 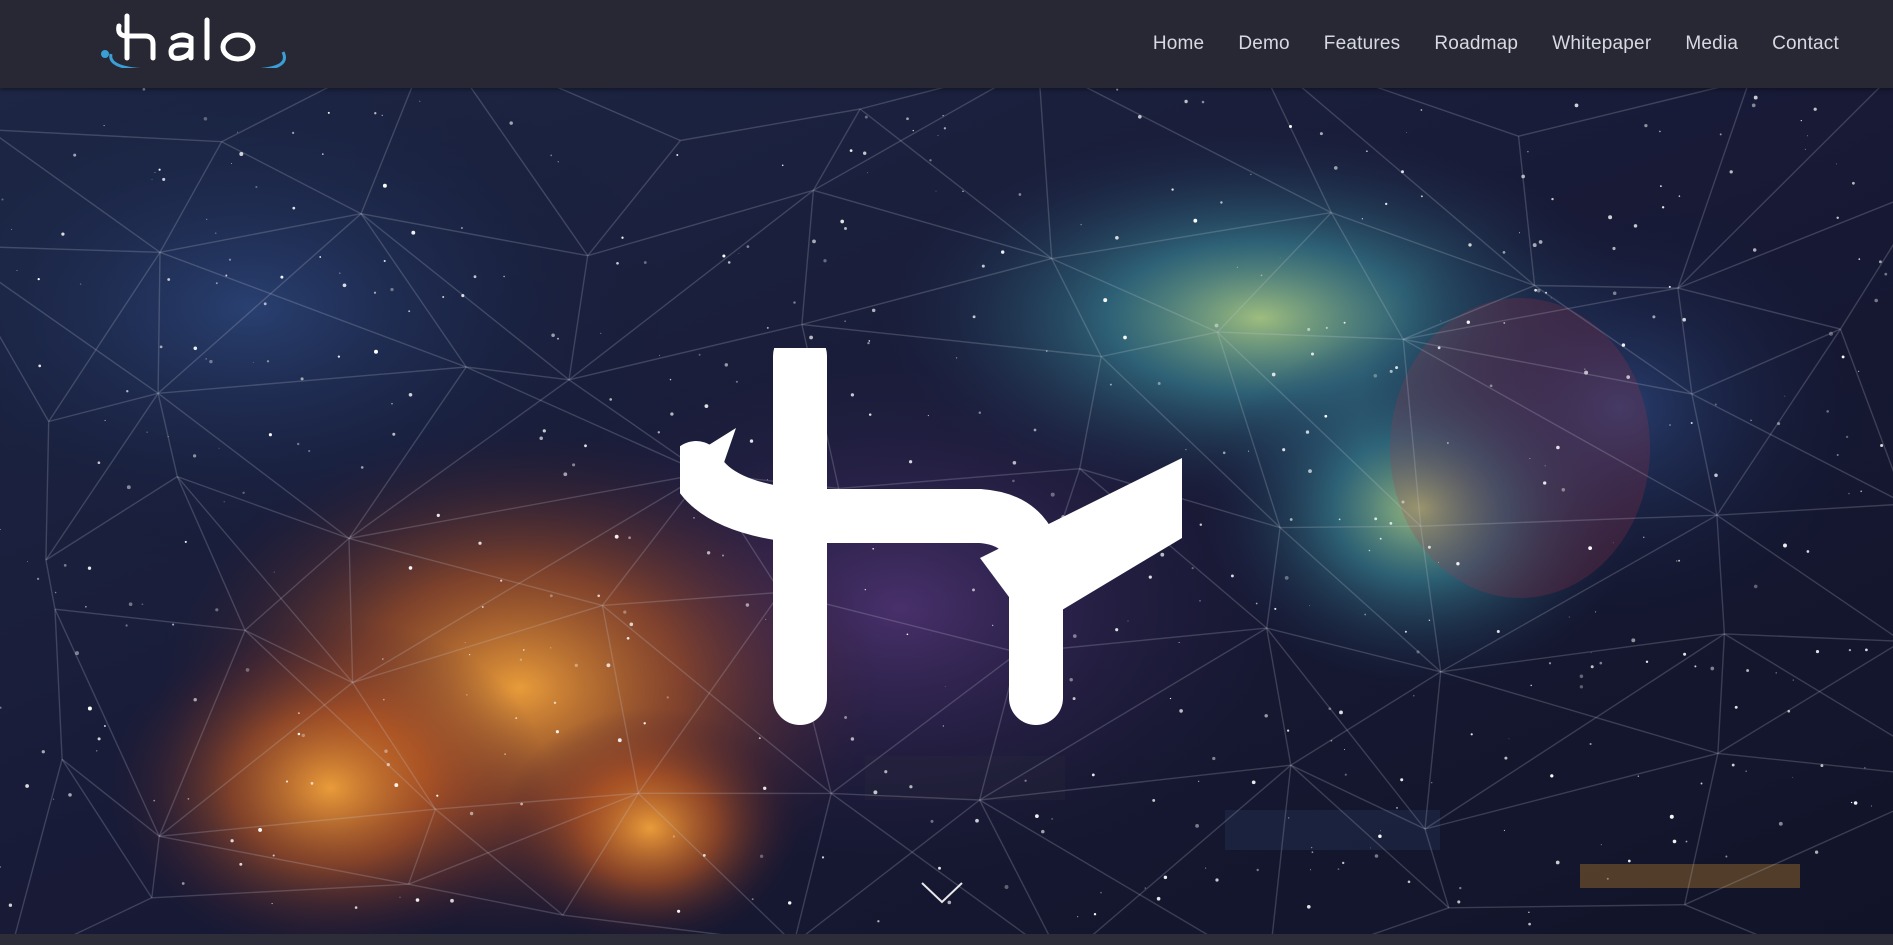 I want to click on chevron-down-icon, so click(x=942, y=893).